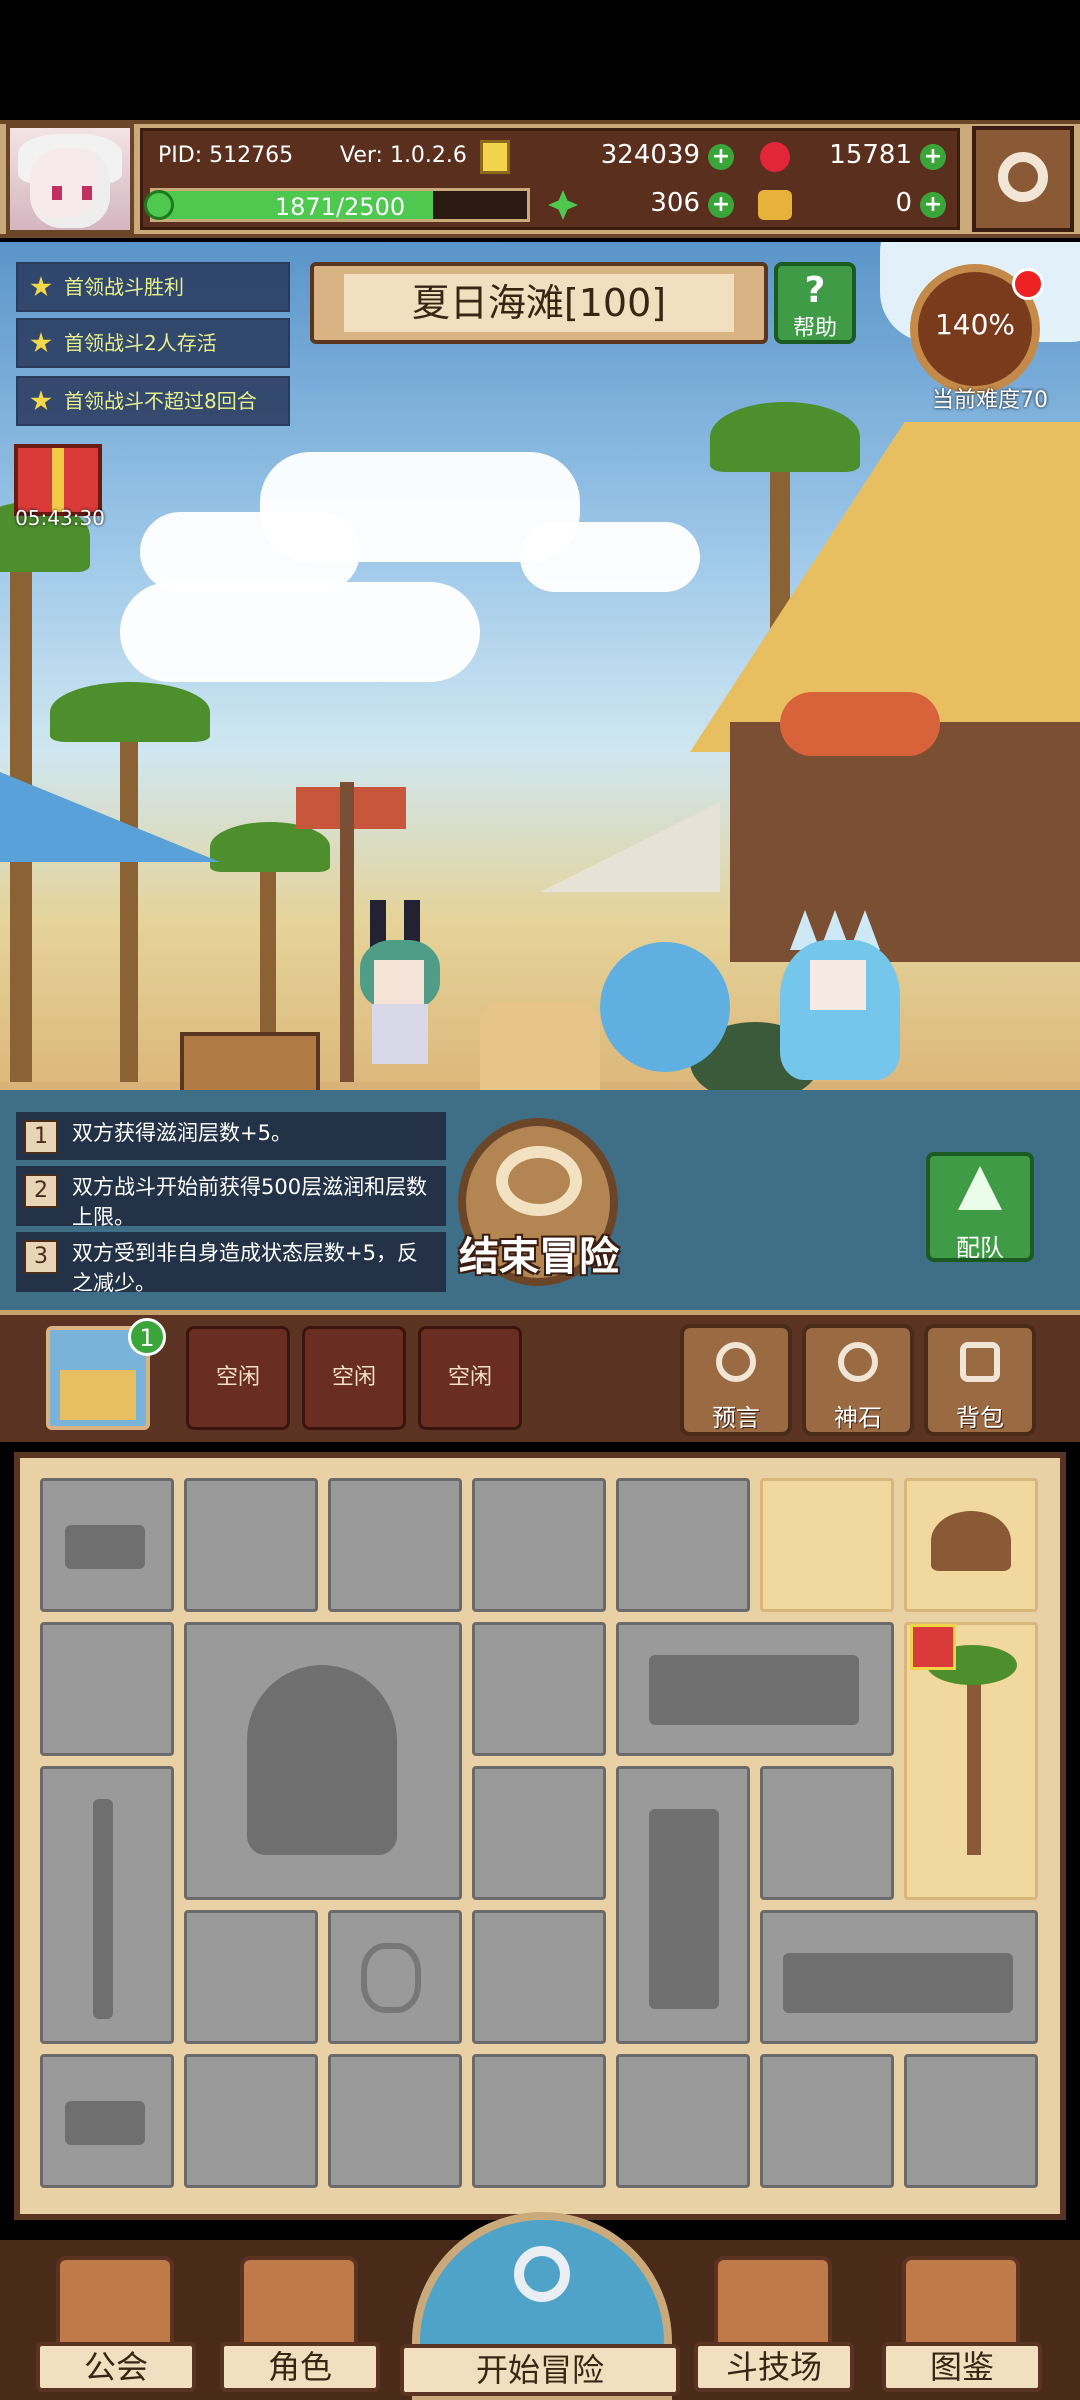  Describe the element at coordinates (60, 518) in the screenshot. I see `gift-timer: 05:43:30` at that location.